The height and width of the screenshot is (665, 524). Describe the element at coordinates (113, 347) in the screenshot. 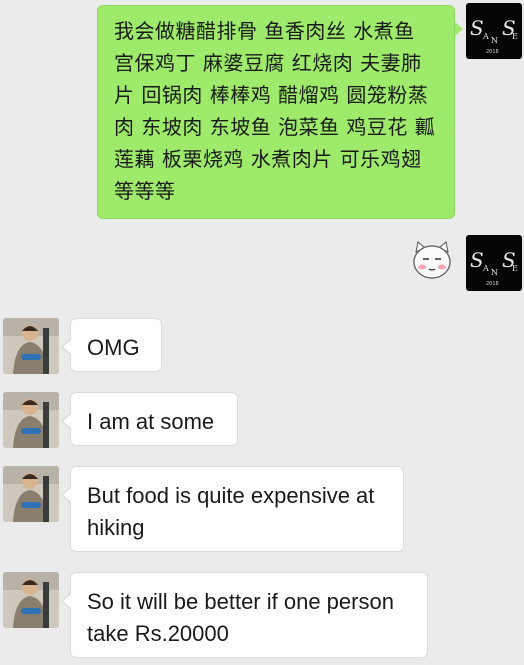

I see `message-text: OMG` at that location.